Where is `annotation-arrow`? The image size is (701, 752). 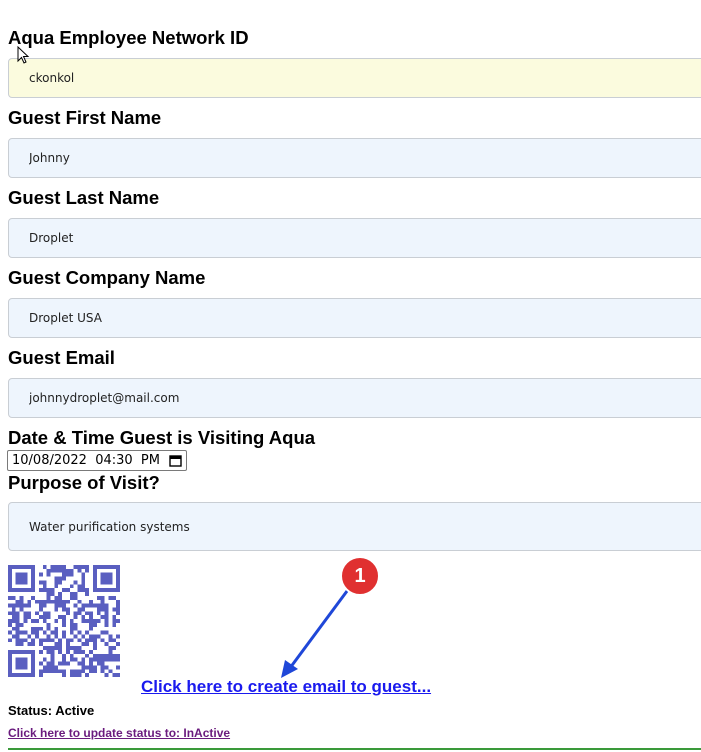
annotation-arrow is located at coordinates (320, 627).